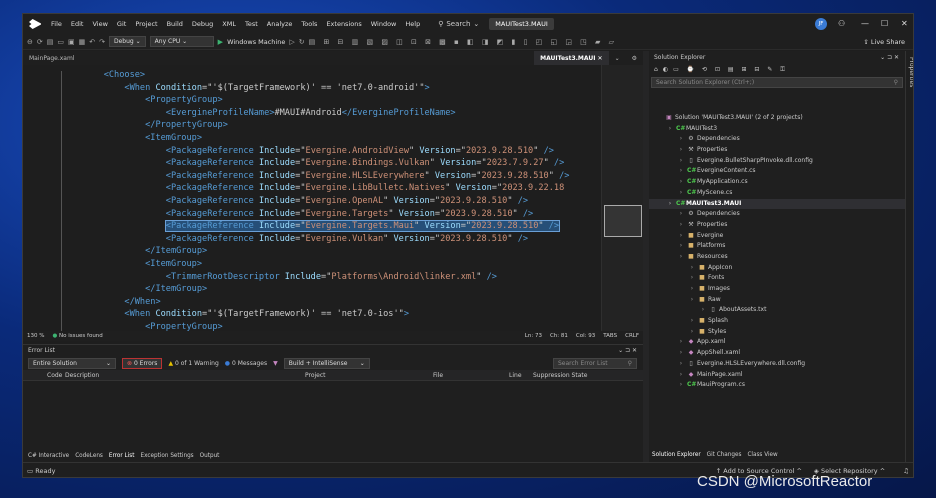 Image resolution: width=936 pixels, height=498 pixels. I want to click on forward-icon: ⟳, so click(40, 42).